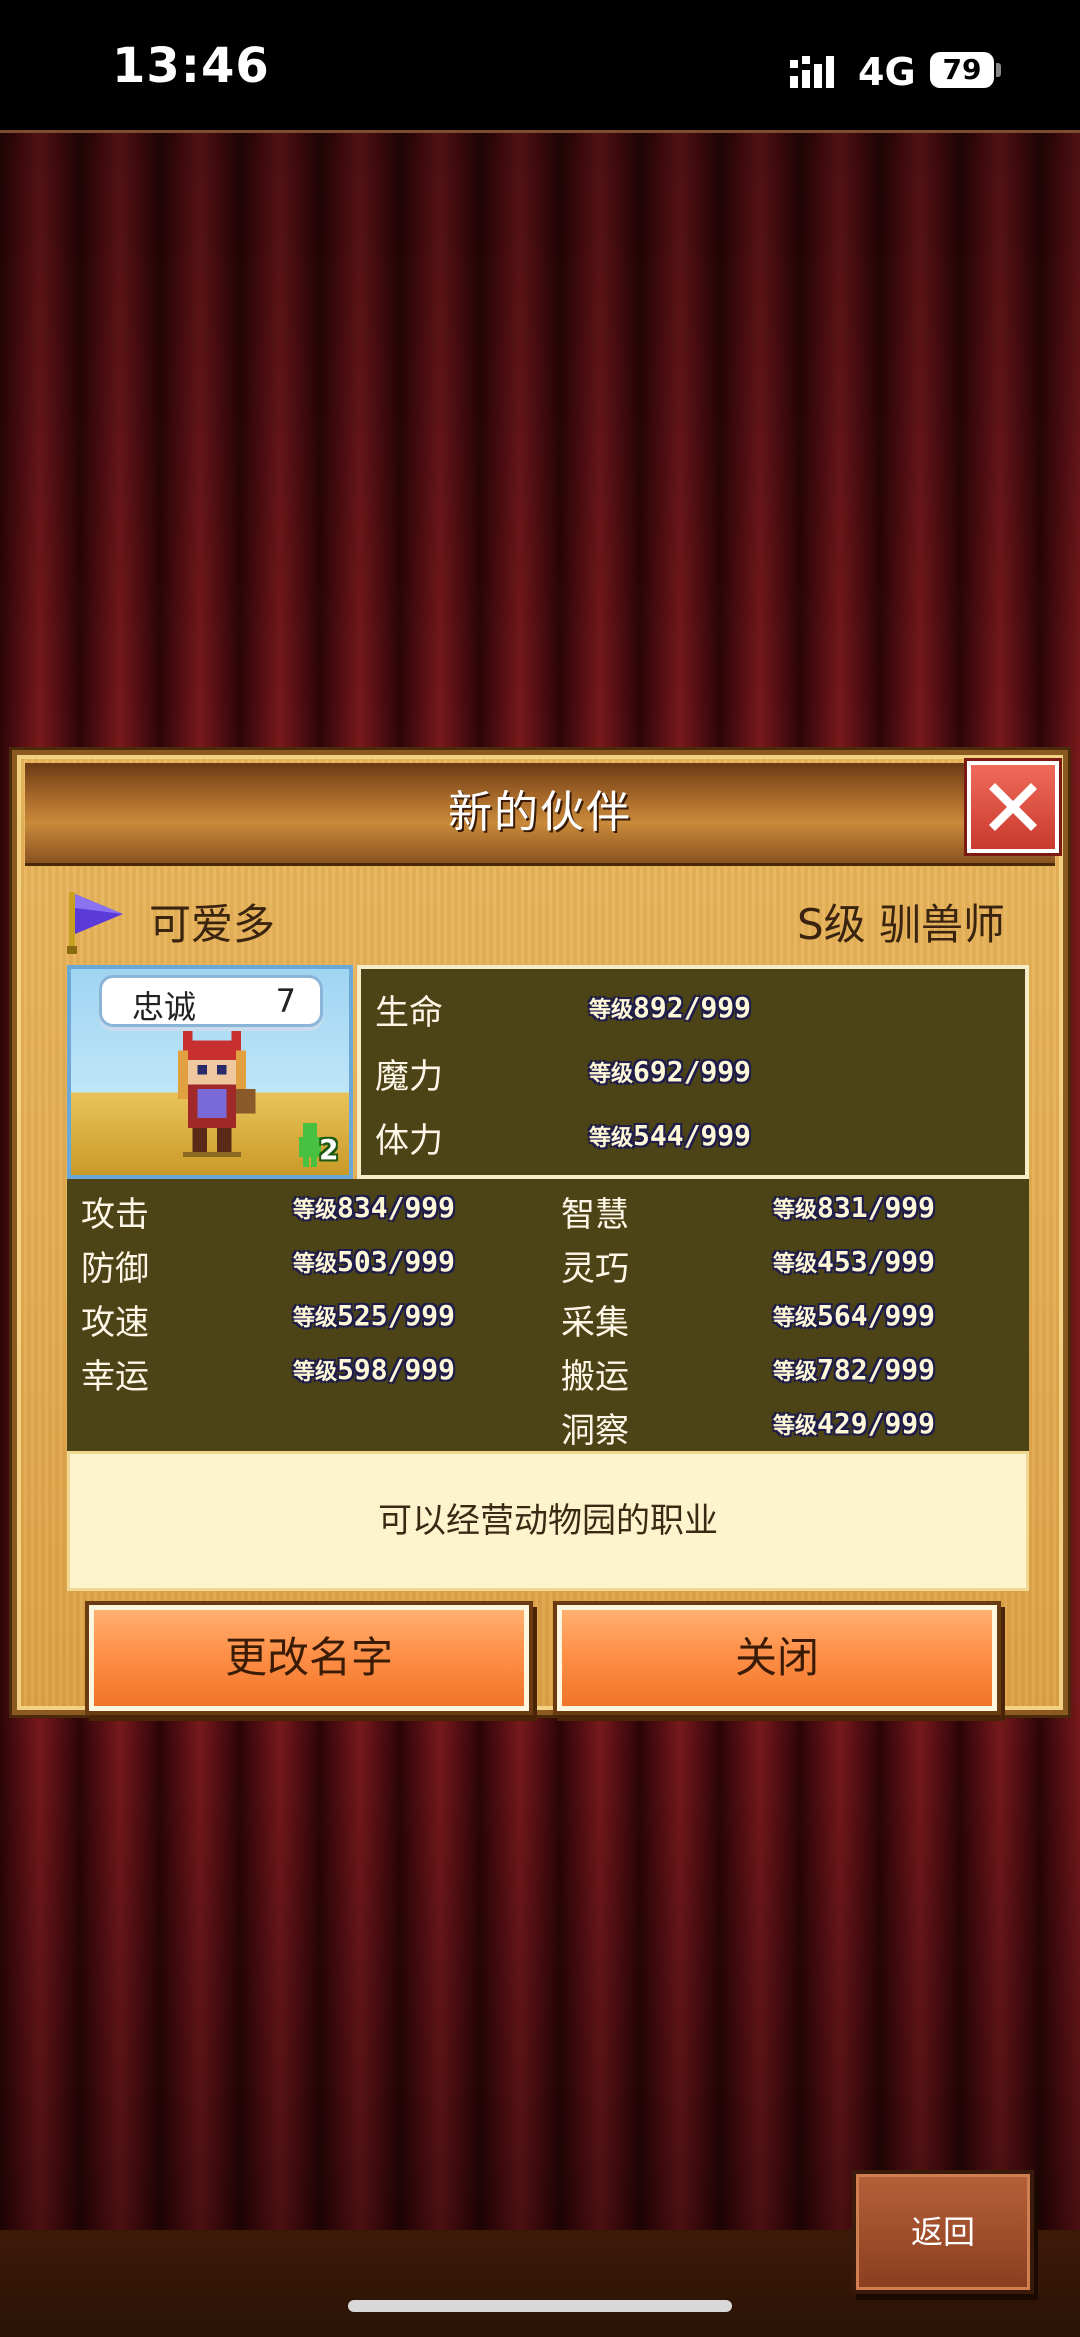  I want to click on stat-value: 831, so click(842, 1207).